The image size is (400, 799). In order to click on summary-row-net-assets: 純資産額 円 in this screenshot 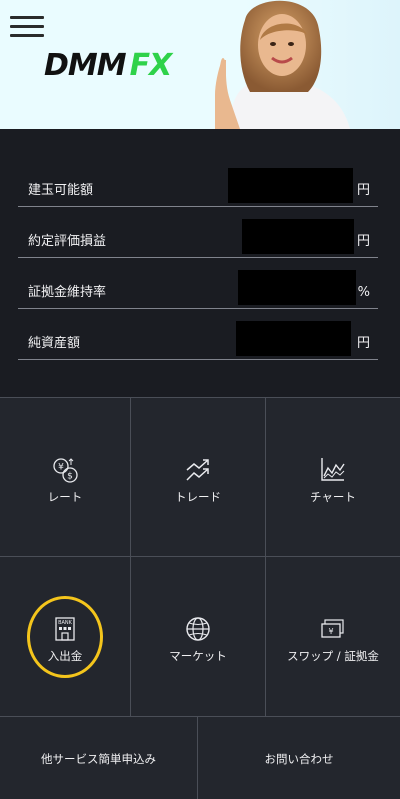, I will do `click(198, 334)`.